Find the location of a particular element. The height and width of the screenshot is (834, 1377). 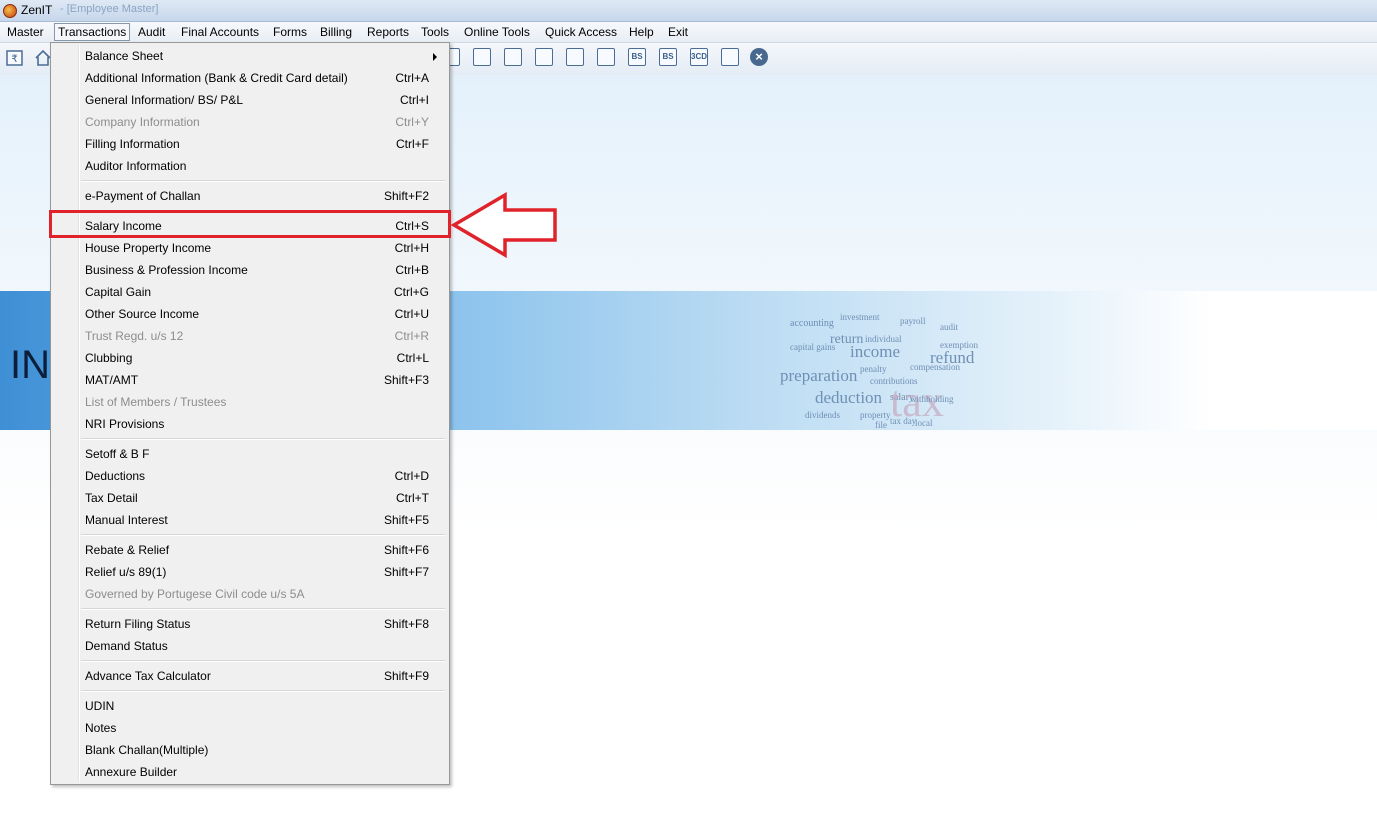

menu-item-label: List of Members / Trustees is located at coordinates (156, 402).